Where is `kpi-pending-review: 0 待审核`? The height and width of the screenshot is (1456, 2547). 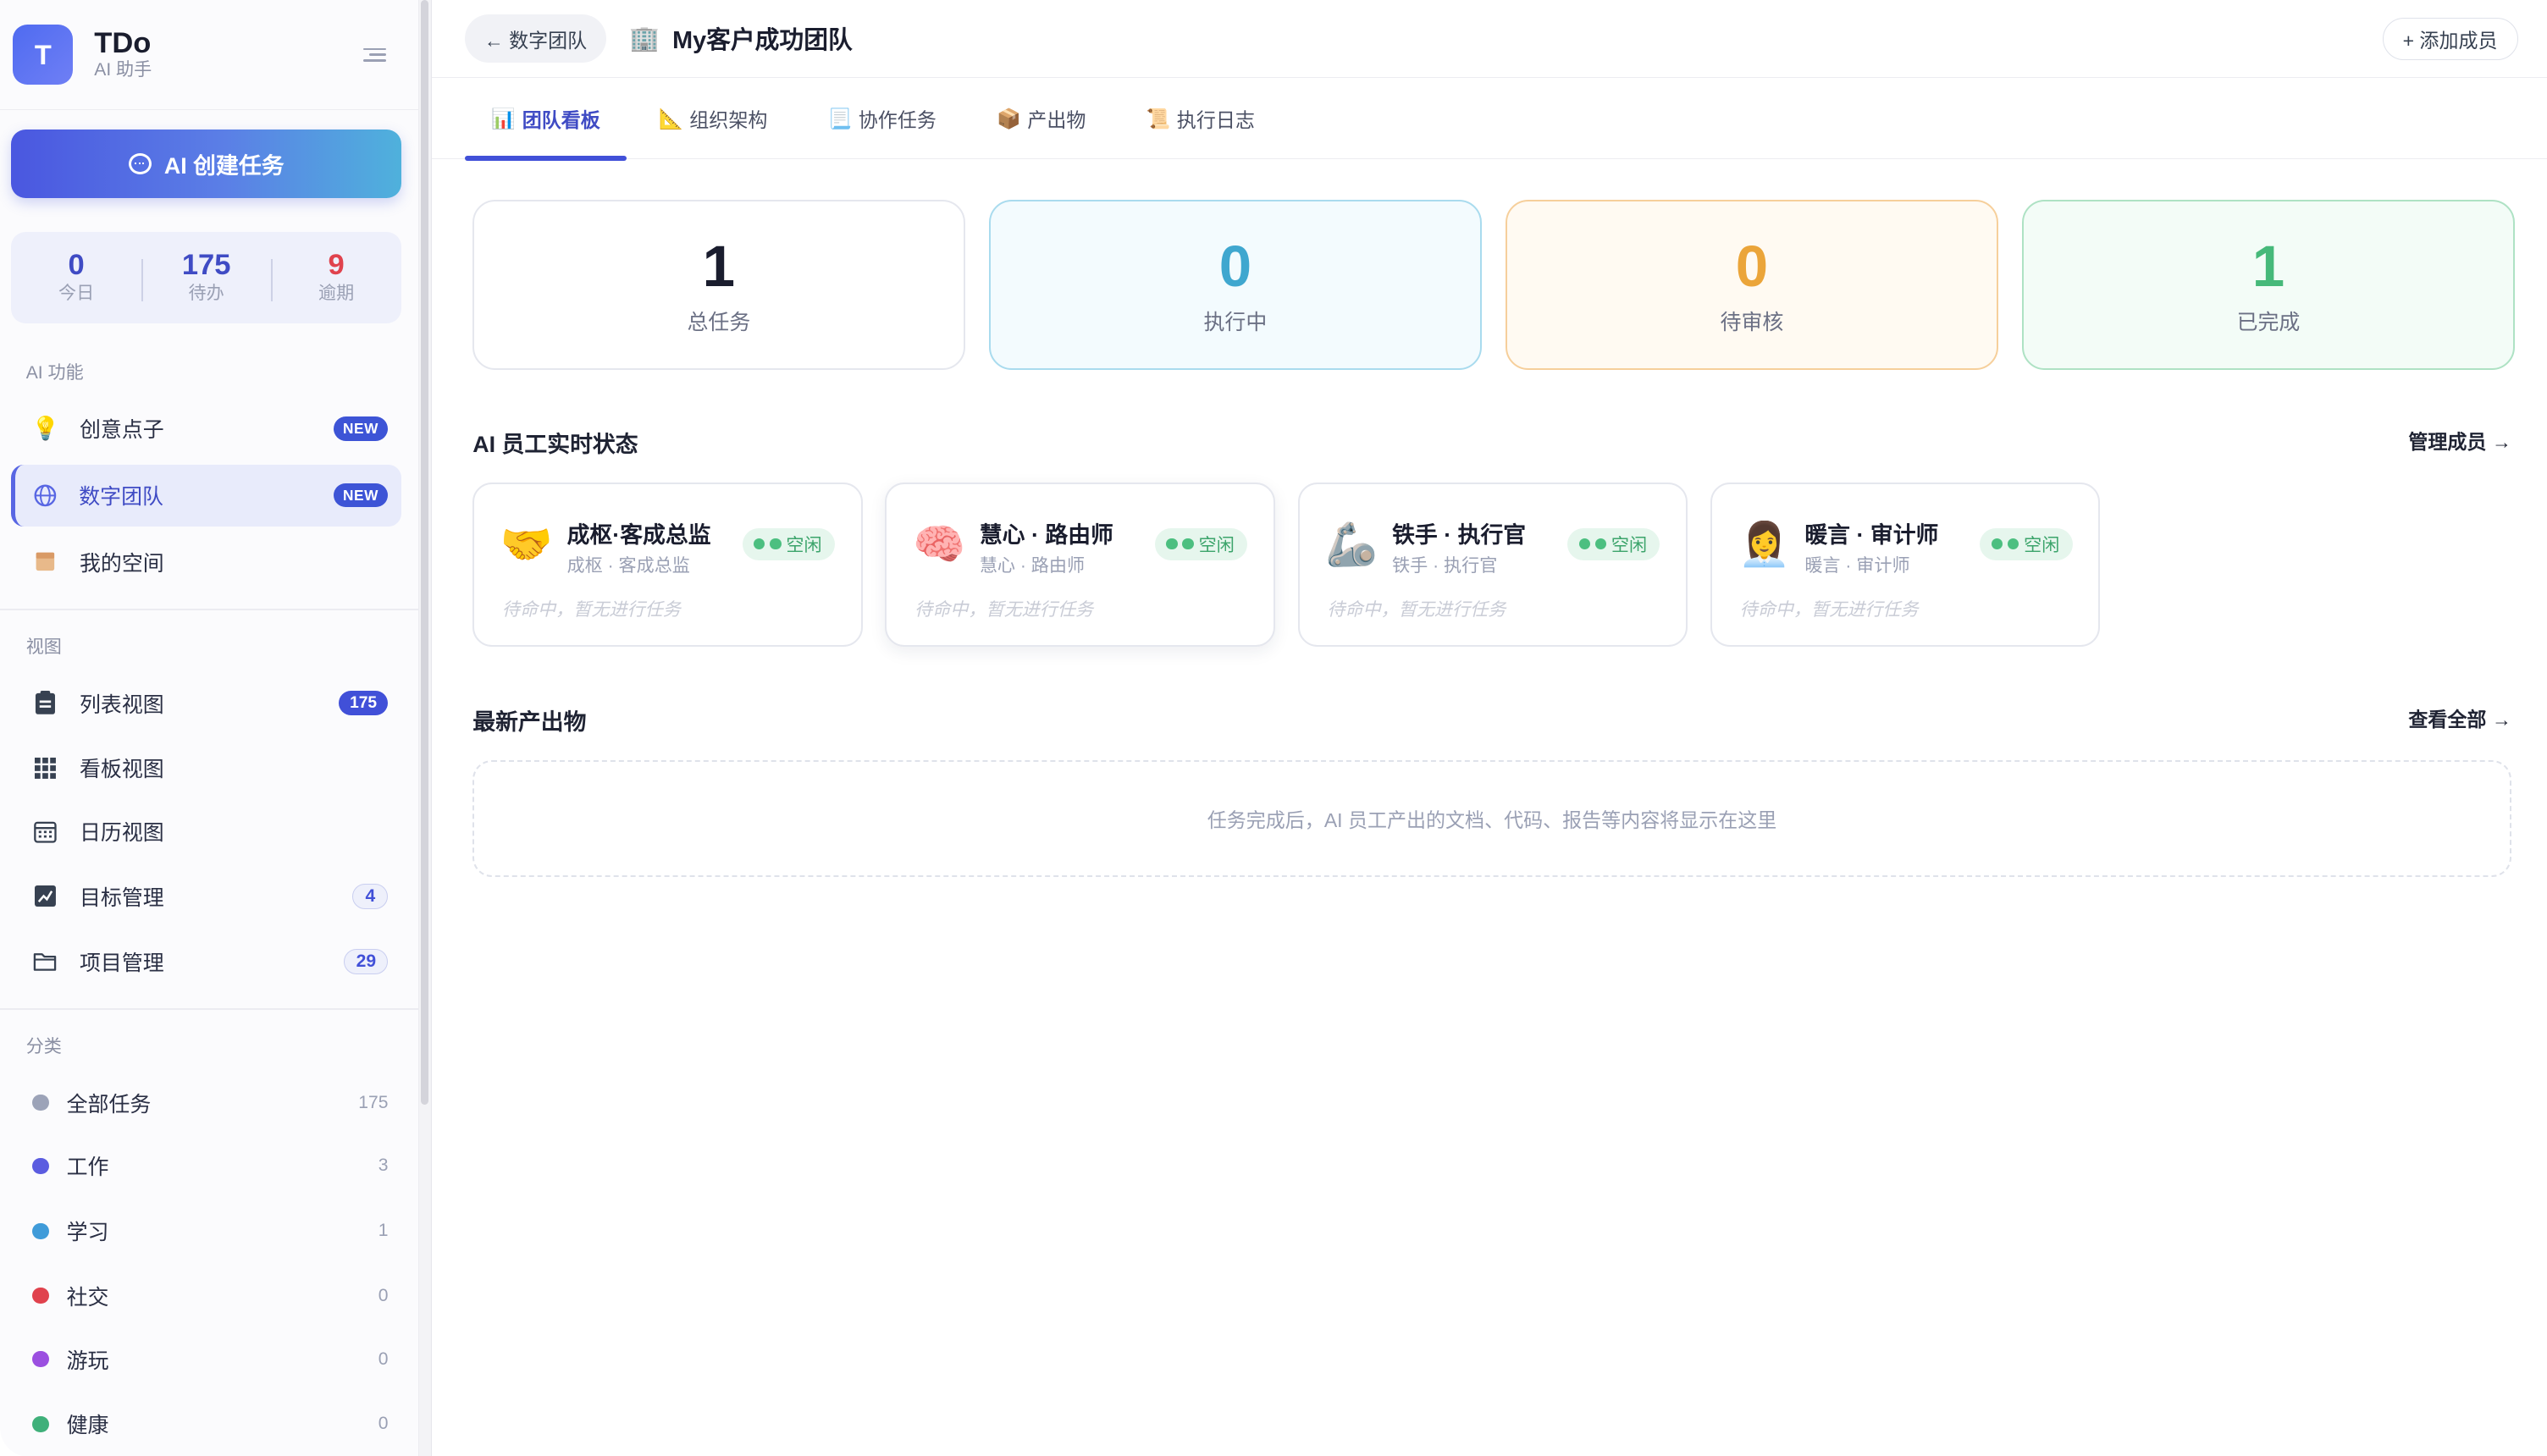
kpi-pending-review: 0 待审核 is located at coordinates (1752, 285).